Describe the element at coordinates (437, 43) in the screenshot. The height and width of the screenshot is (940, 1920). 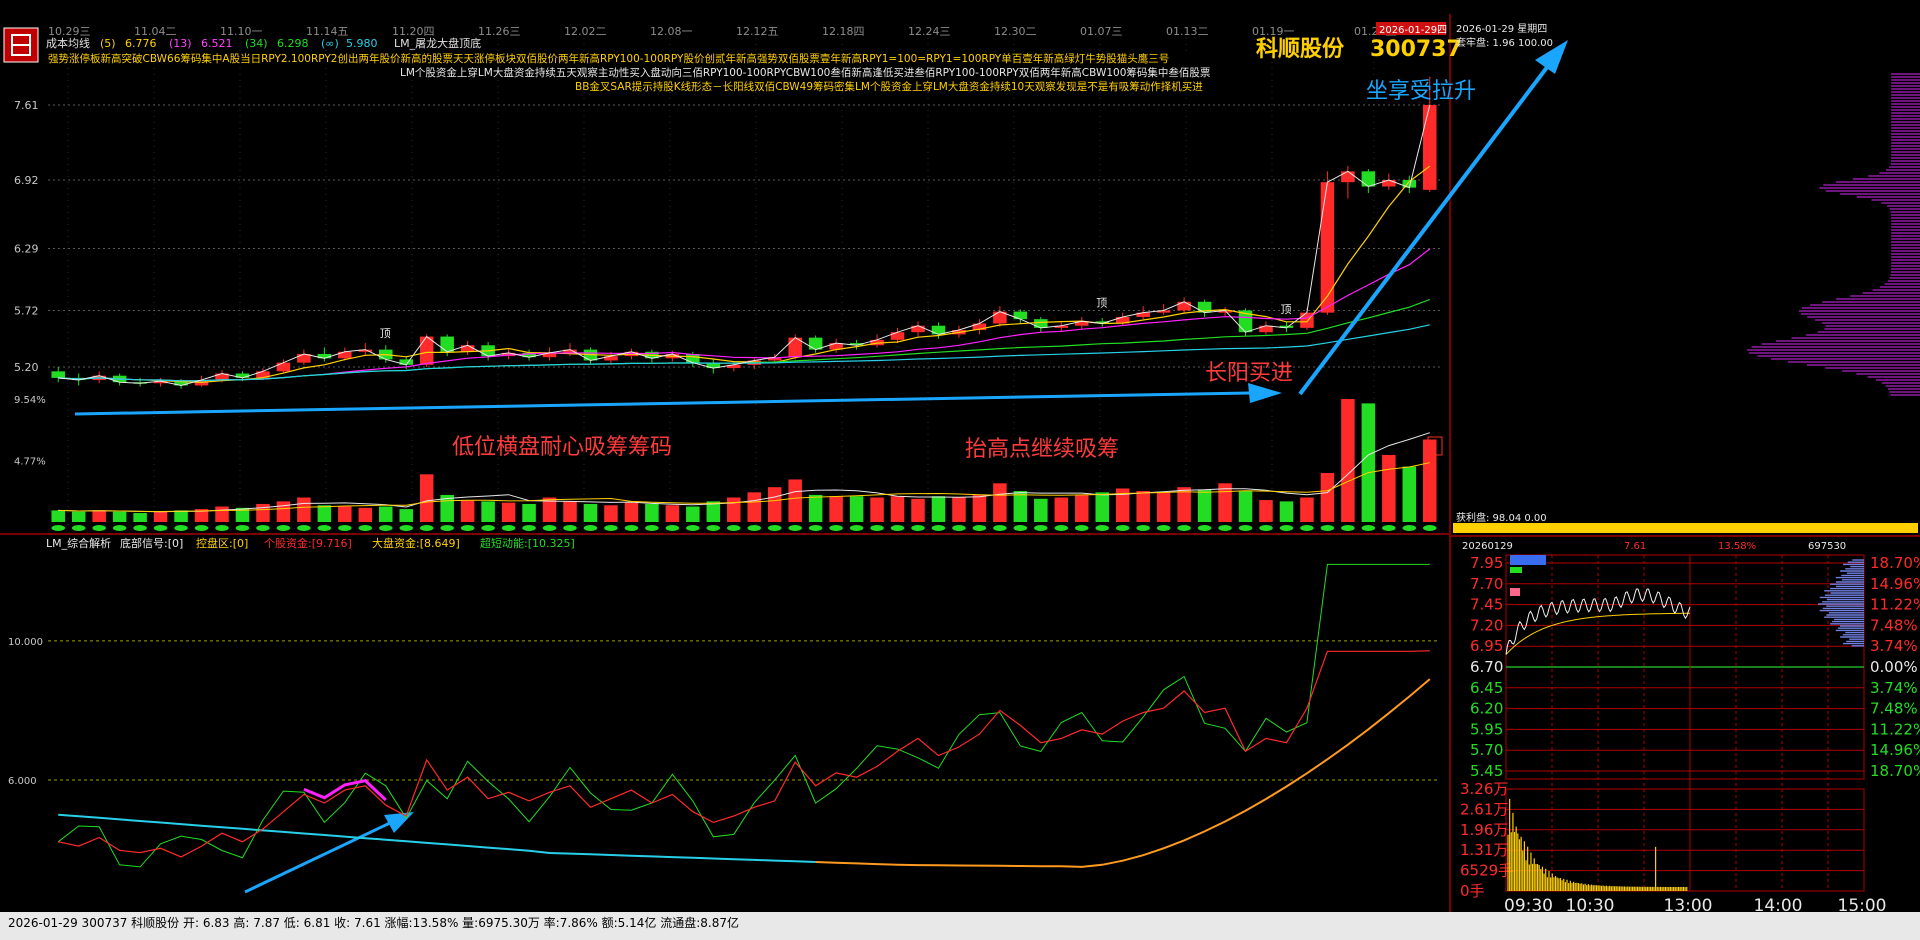
I see `indicator-name: LM_屠龙大盘顶底` at that location.